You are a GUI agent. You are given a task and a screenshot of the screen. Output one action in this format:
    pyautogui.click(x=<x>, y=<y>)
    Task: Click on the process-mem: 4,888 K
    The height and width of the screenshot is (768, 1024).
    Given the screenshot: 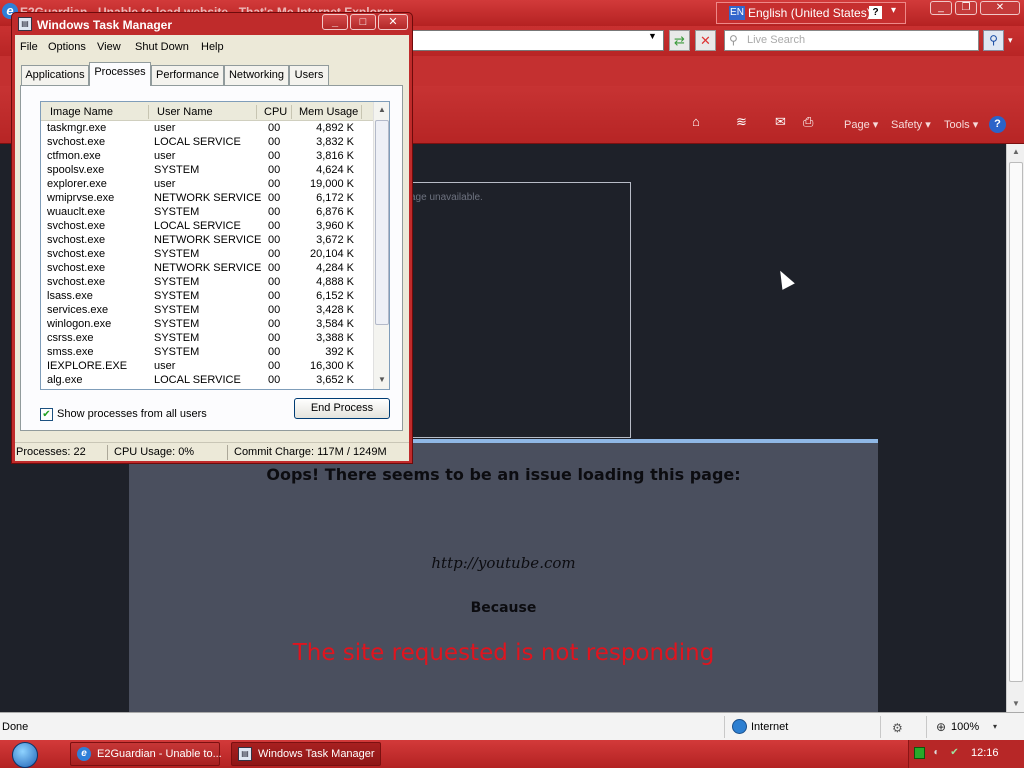 What is the action you would take?
    pyautogui.click(x=335, y=282)
    